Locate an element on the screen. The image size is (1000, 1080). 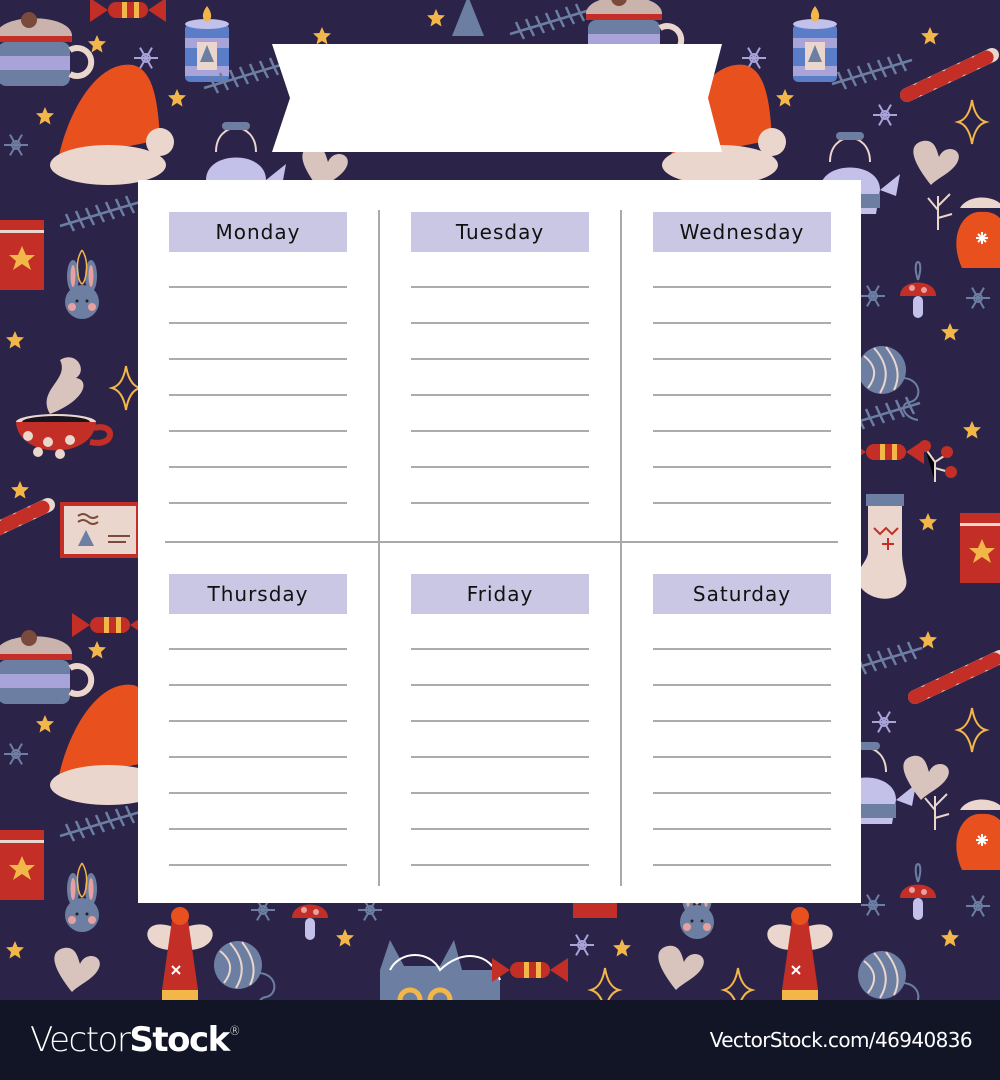
day-section-friday: Friday is located at coordinates (500, 720).